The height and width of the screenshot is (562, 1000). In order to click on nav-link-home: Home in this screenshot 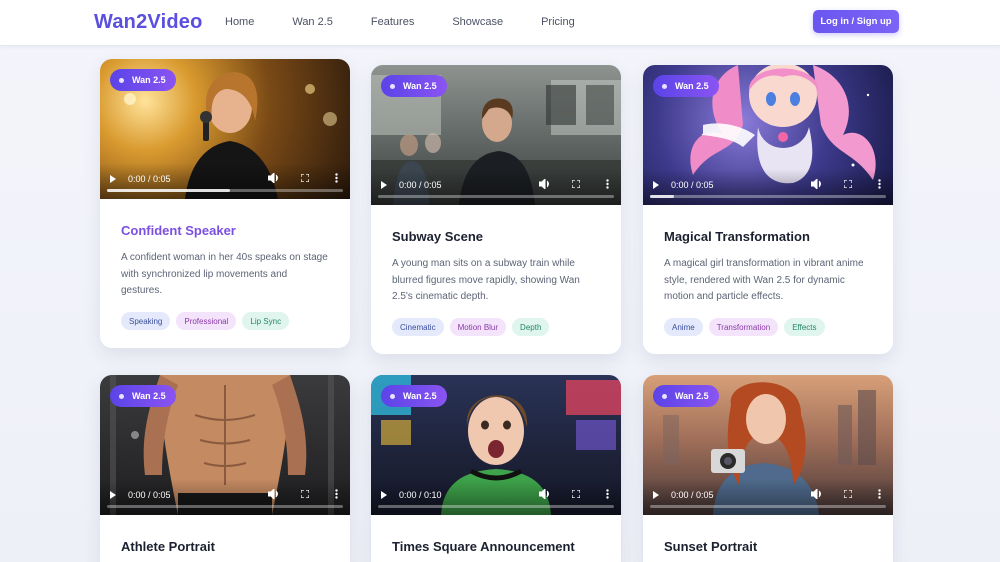, I will do `click(239, 22)`.